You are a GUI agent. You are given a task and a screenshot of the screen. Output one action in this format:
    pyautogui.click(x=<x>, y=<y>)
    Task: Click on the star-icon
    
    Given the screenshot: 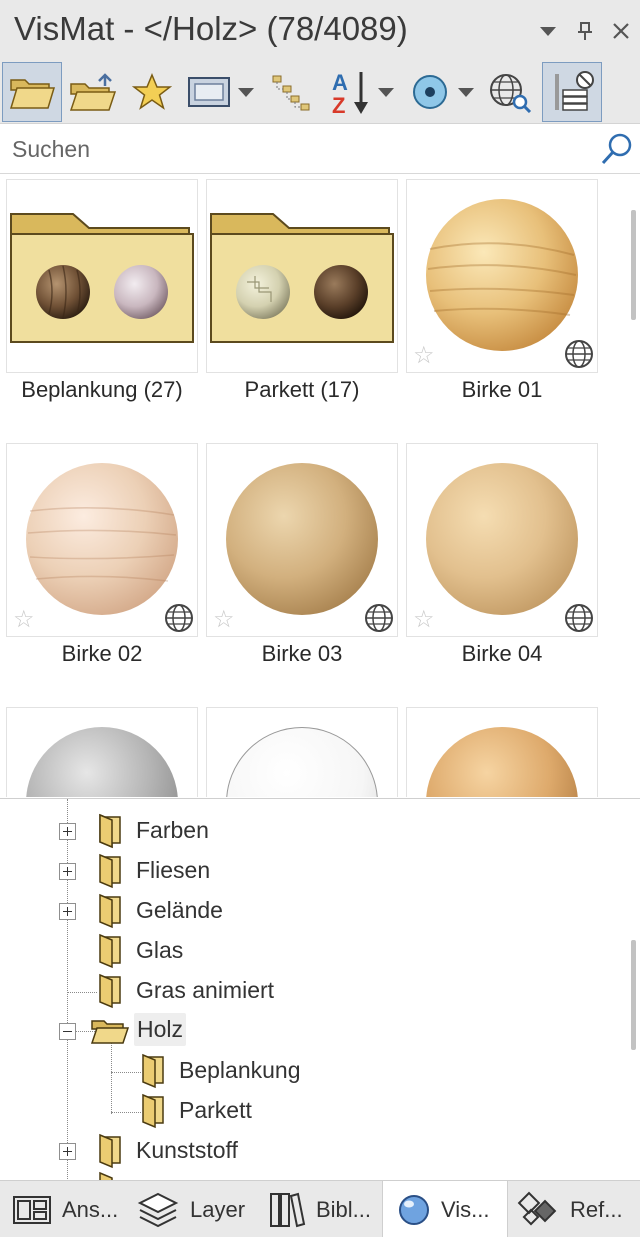 What is the action you would take?
    pyautogui.click(x=152, y=91)
    